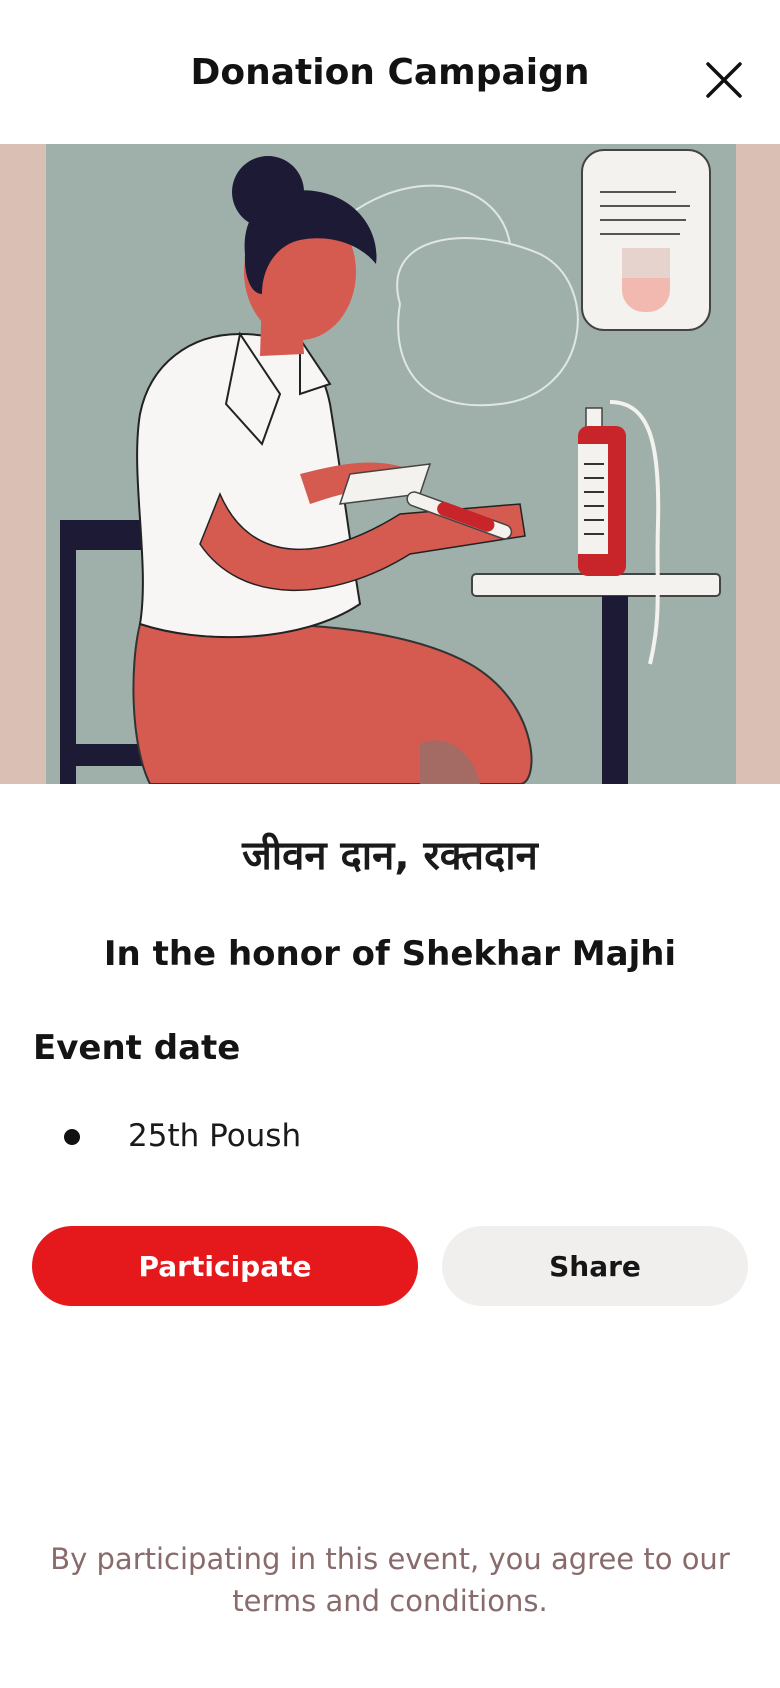 Image resolution: width=780 pixels, height=1688 pixels. I want to click on participate-button: Participate, so click(225, 1266).